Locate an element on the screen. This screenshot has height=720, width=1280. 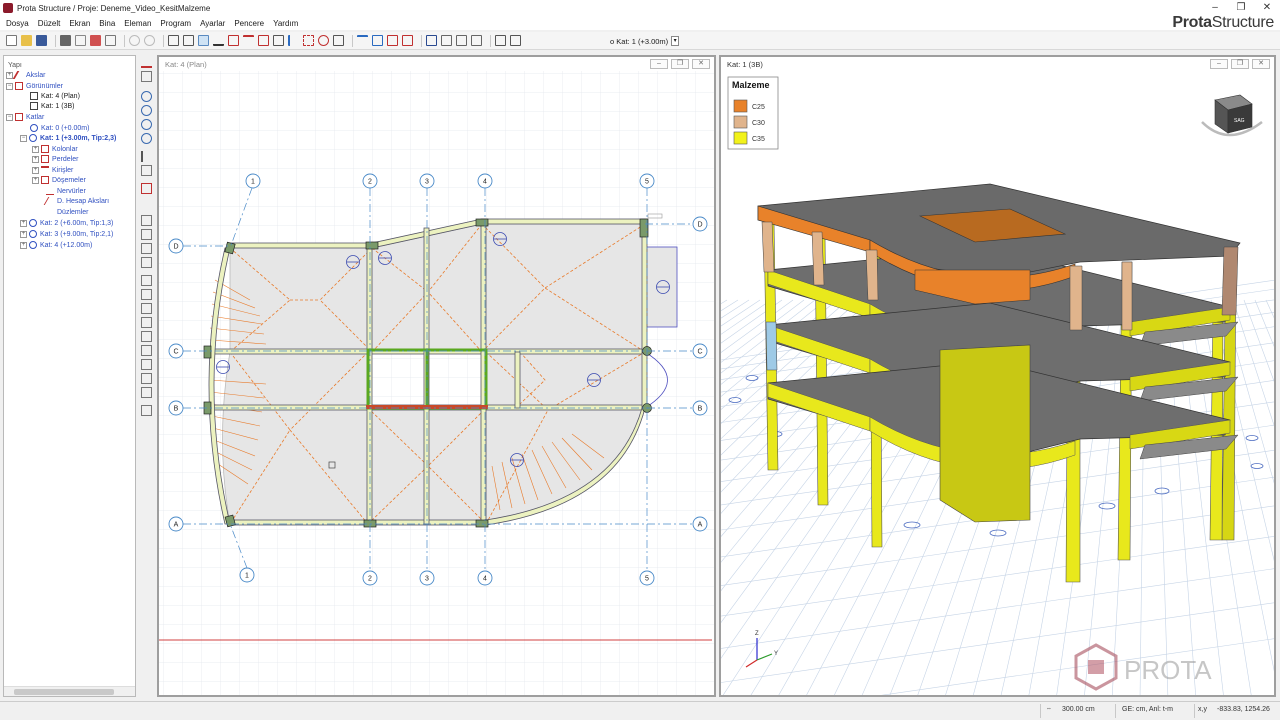
pan-icon is located at coordinates (146, 156).